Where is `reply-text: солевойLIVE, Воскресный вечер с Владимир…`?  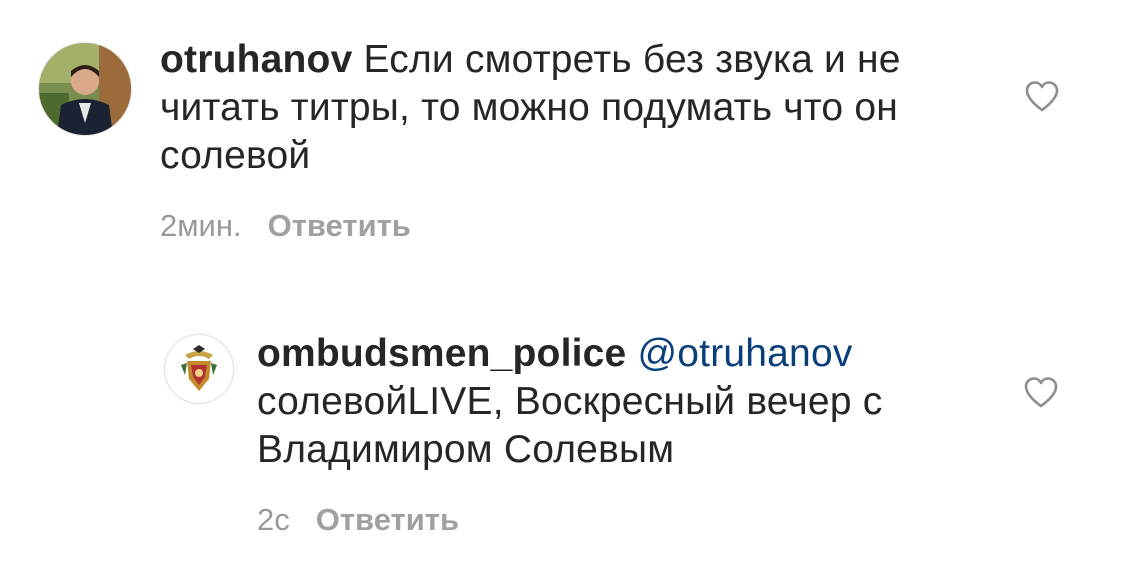 reply-text: солевойLIVE, Воскресный вечер с Владимир… is located at coordinates (570, 425).